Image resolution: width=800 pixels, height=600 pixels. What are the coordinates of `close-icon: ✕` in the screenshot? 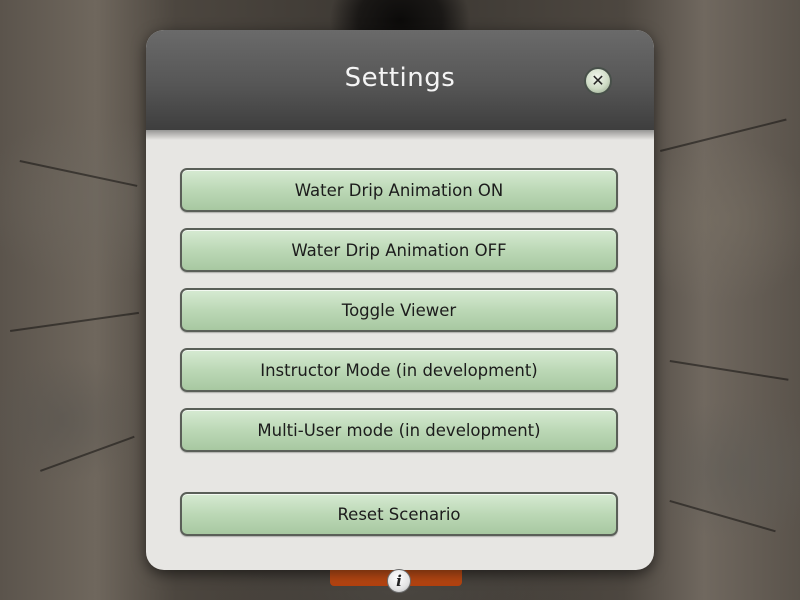 It's located at (598, 81).